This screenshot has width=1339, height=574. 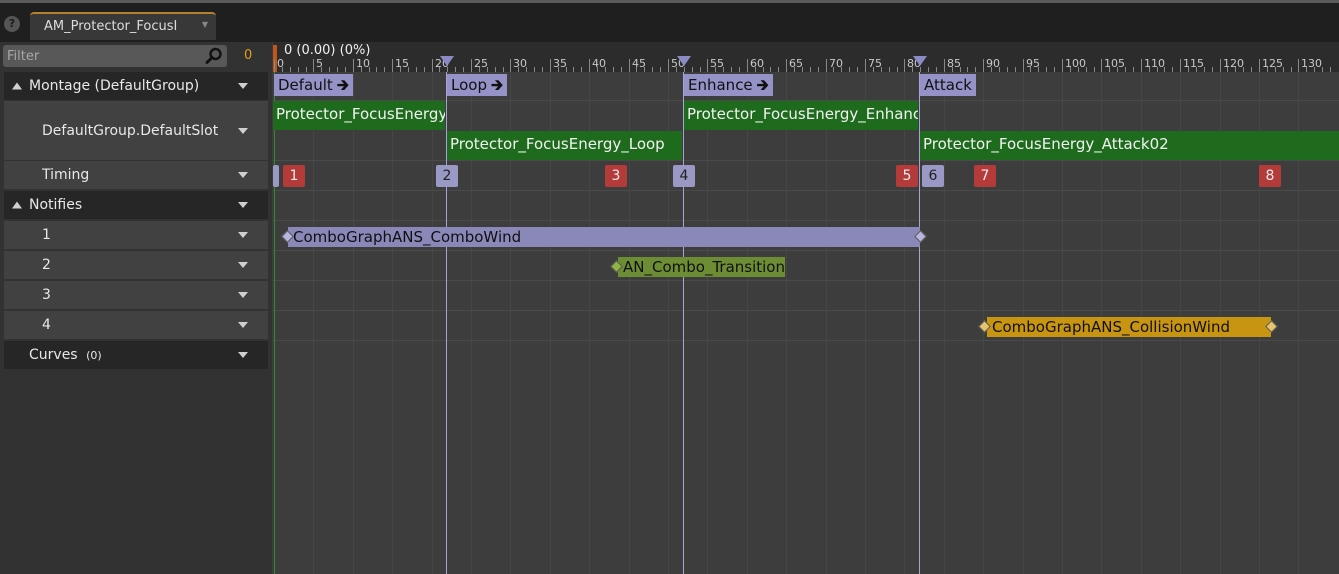 I want to click on track-slot: DefaultGroup.DefaultSlot, so click(x=136, y=130).